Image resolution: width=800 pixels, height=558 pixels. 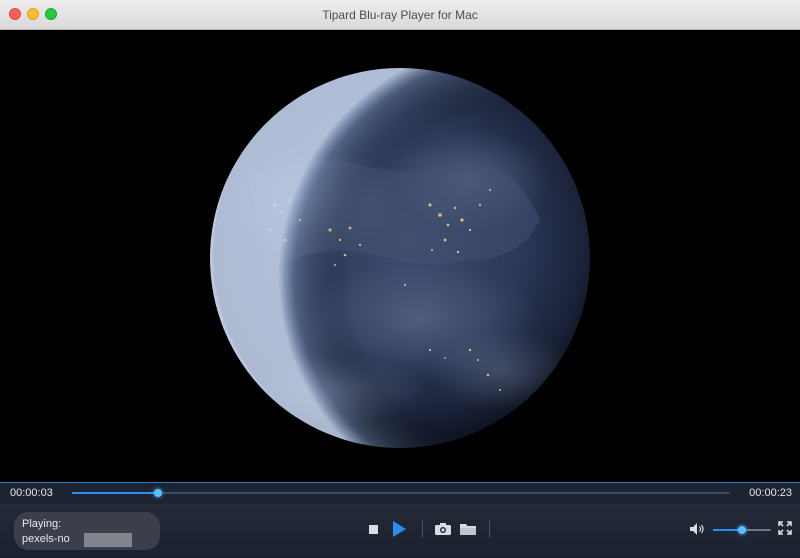 I want to click on stop-icon, so click(x=373, y=529).